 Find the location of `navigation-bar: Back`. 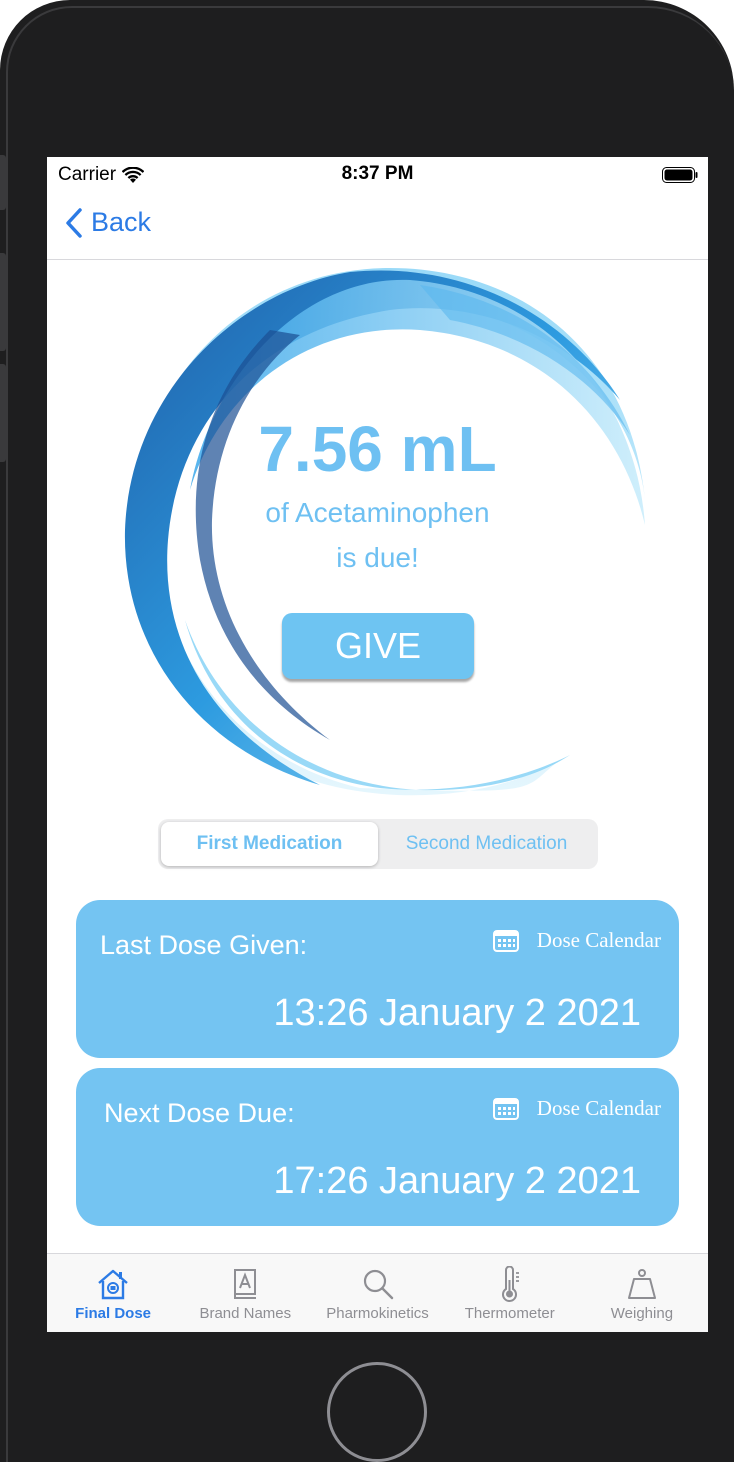

navigation-bar: Back is located at coordinates (377, 226).